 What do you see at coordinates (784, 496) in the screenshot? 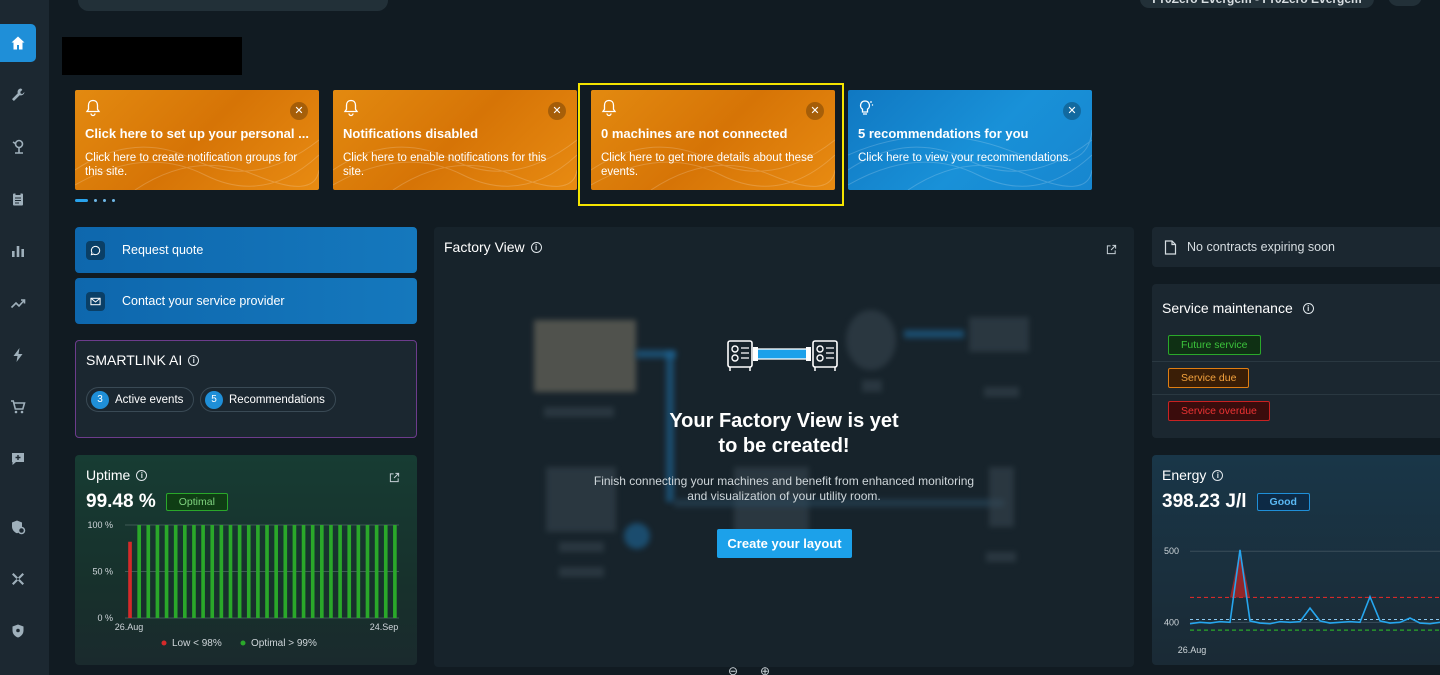
I see `factory-subtext-line-2: and visualization of your utility room.` at bounding box center [784, 496].